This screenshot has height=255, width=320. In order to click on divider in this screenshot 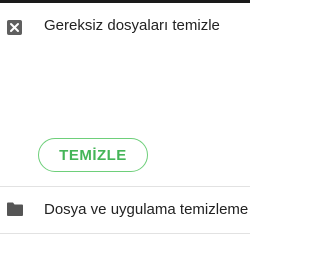, I will do `click(125, 233)`.